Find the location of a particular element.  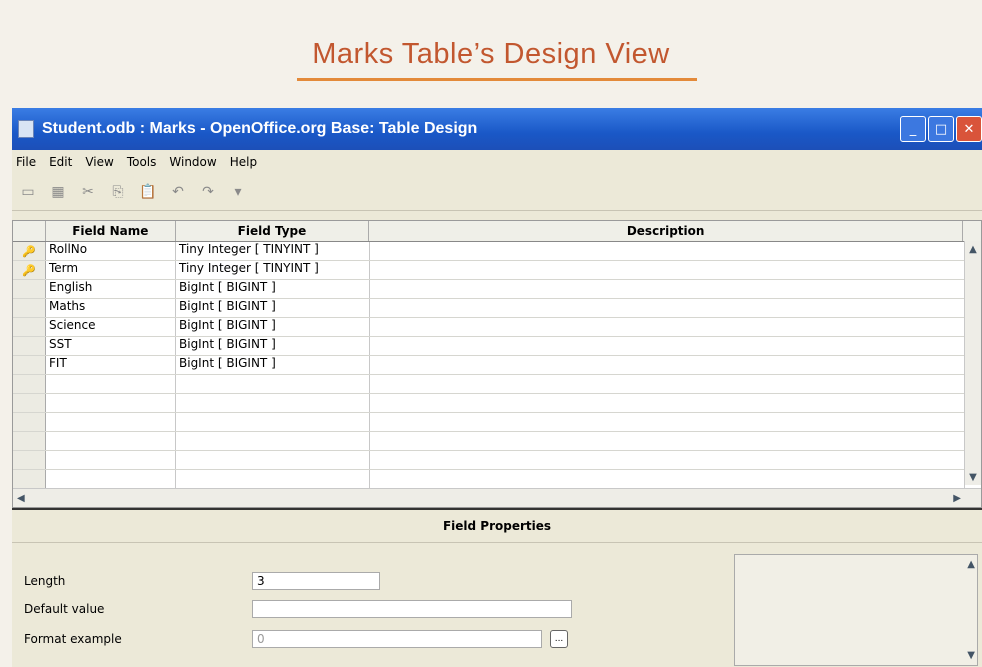

field-name-cell: Term is located at coordinates (111, 270).